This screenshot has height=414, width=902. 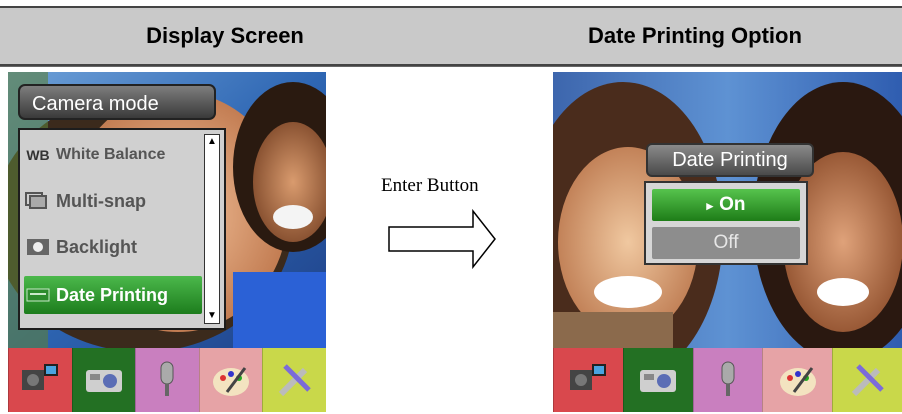 I want to click on date-printing-options: ▸ On Off, so click(x=726, y=223).